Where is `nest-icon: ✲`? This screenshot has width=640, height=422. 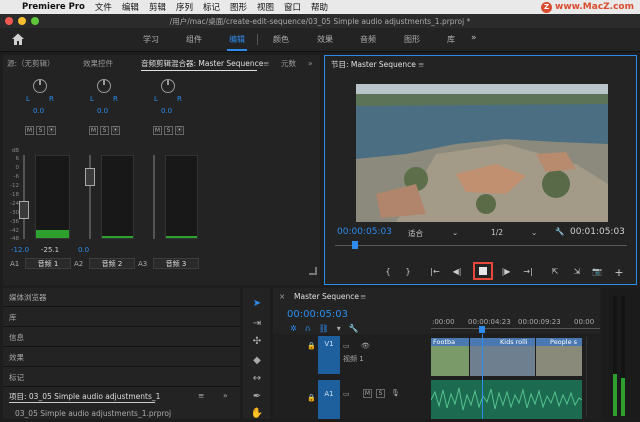
nest-icon: ✲ is located at coordinates (297, 328).